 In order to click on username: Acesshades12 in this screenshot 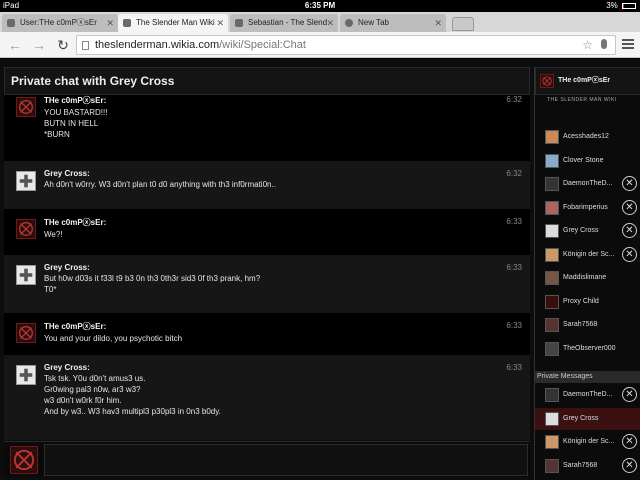, I will do `click(586, 136)`.